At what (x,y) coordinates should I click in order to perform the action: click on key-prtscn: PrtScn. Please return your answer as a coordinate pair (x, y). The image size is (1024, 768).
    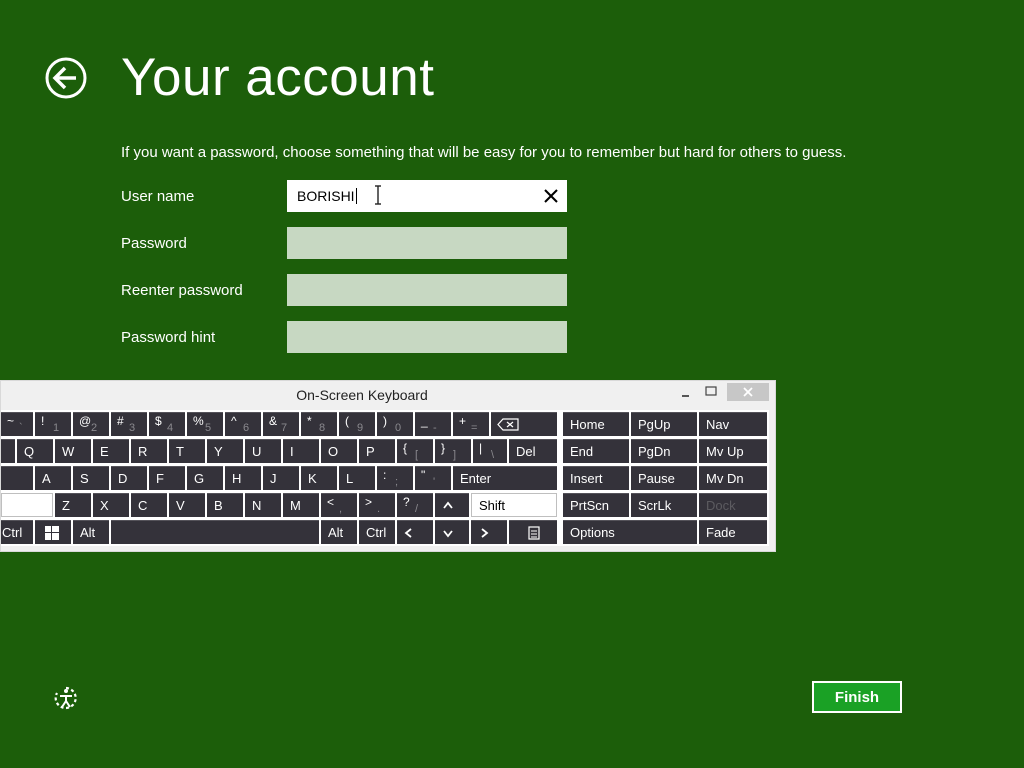
    Looking at the image, I should click on (596, 505).